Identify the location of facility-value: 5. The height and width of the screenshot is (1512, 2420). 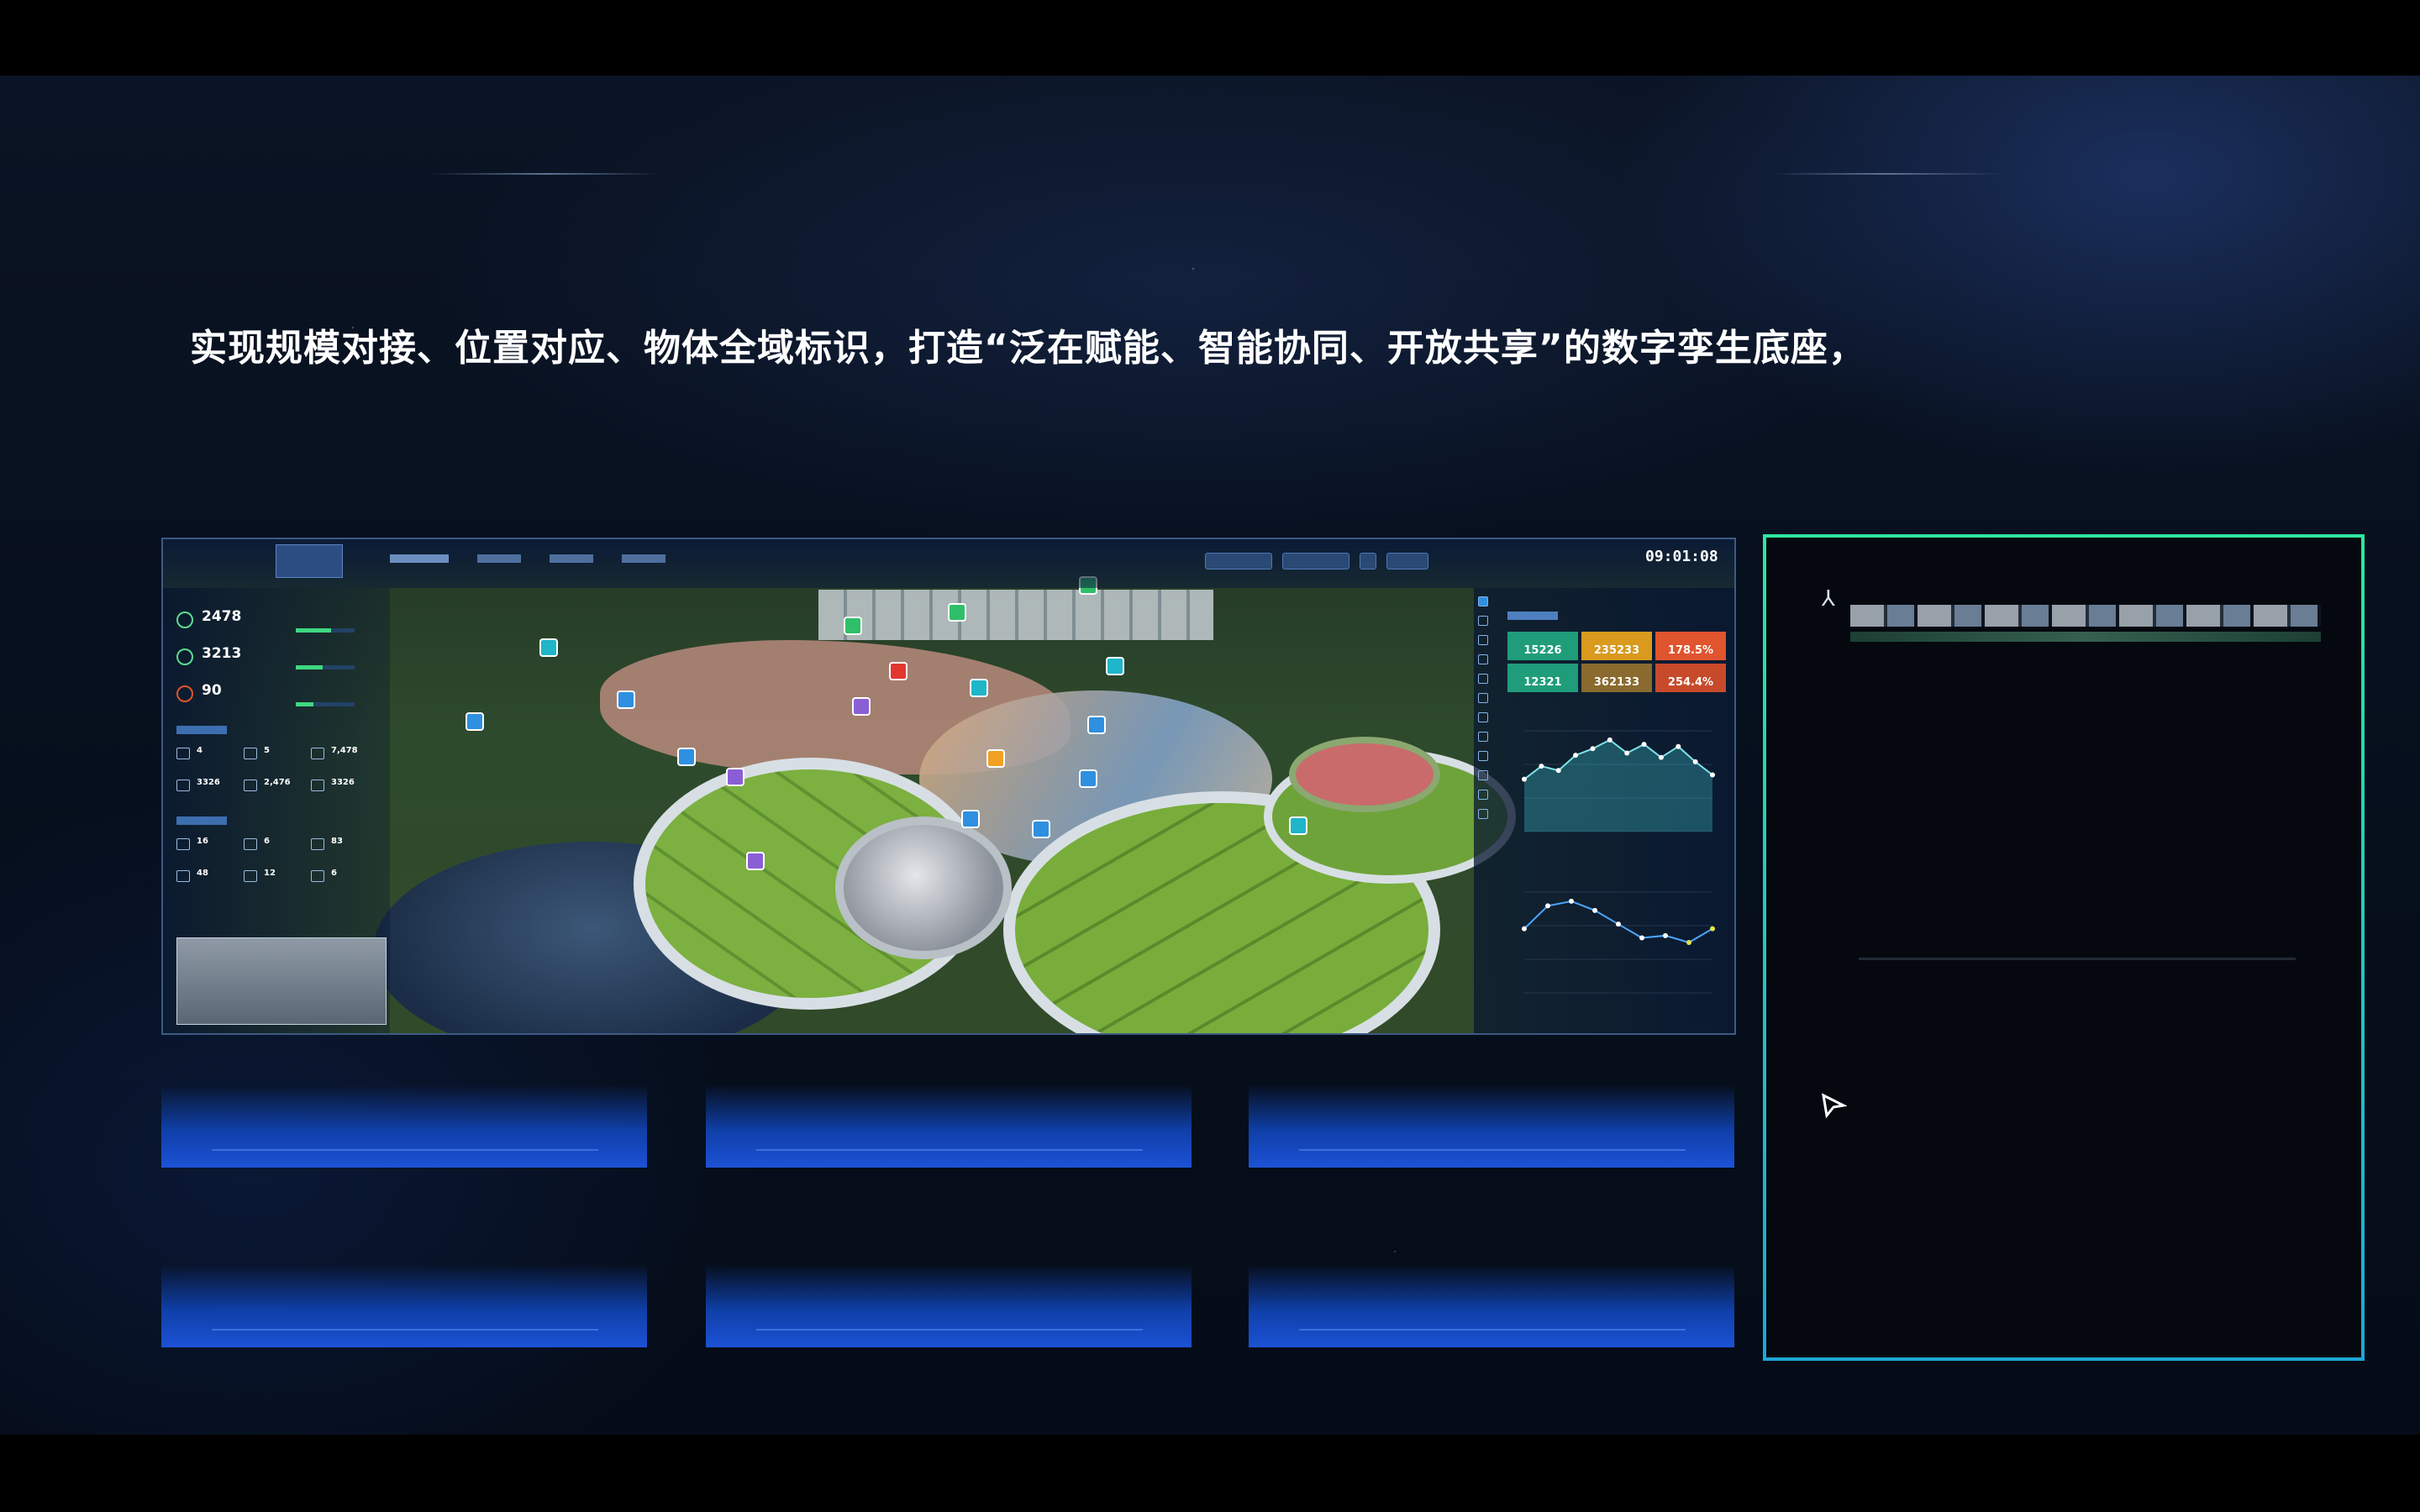
(267, 750).